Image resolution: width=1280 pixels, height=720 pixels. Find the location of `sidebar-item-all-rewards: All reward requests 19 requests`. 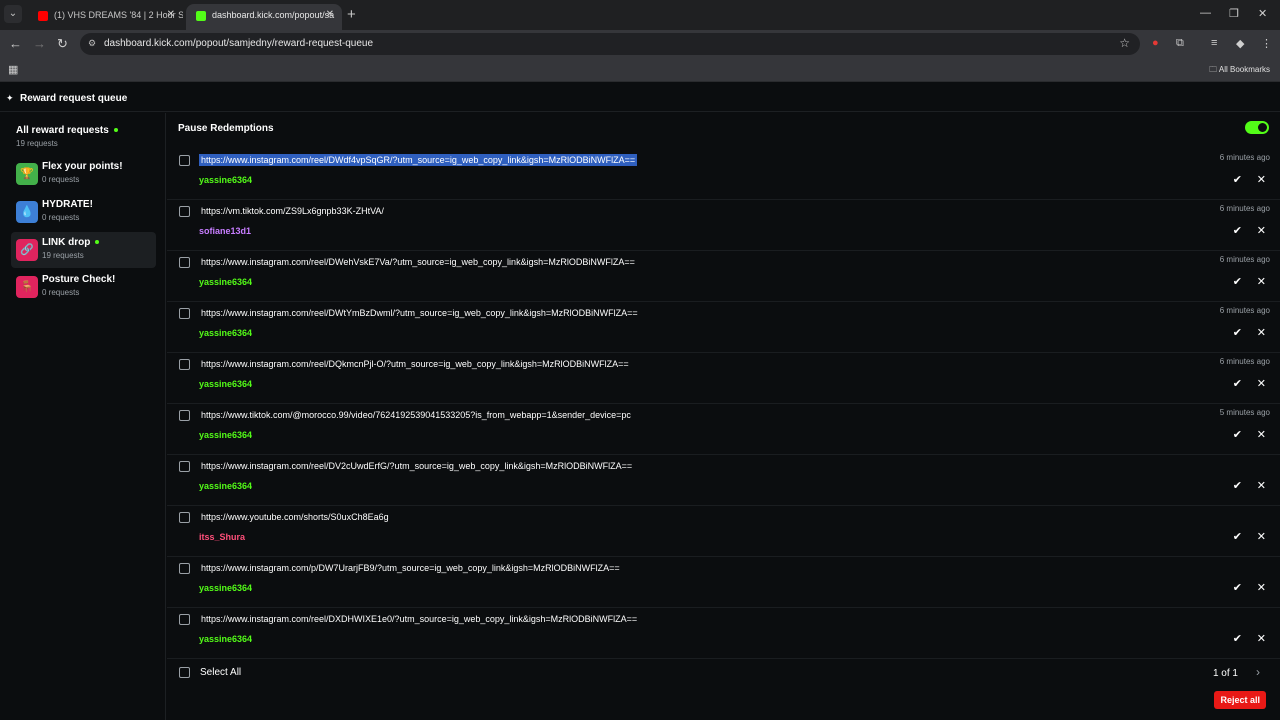

sidebar-item-all-rewards: All reward requests 19 requests is located at coordinates (67, 136).